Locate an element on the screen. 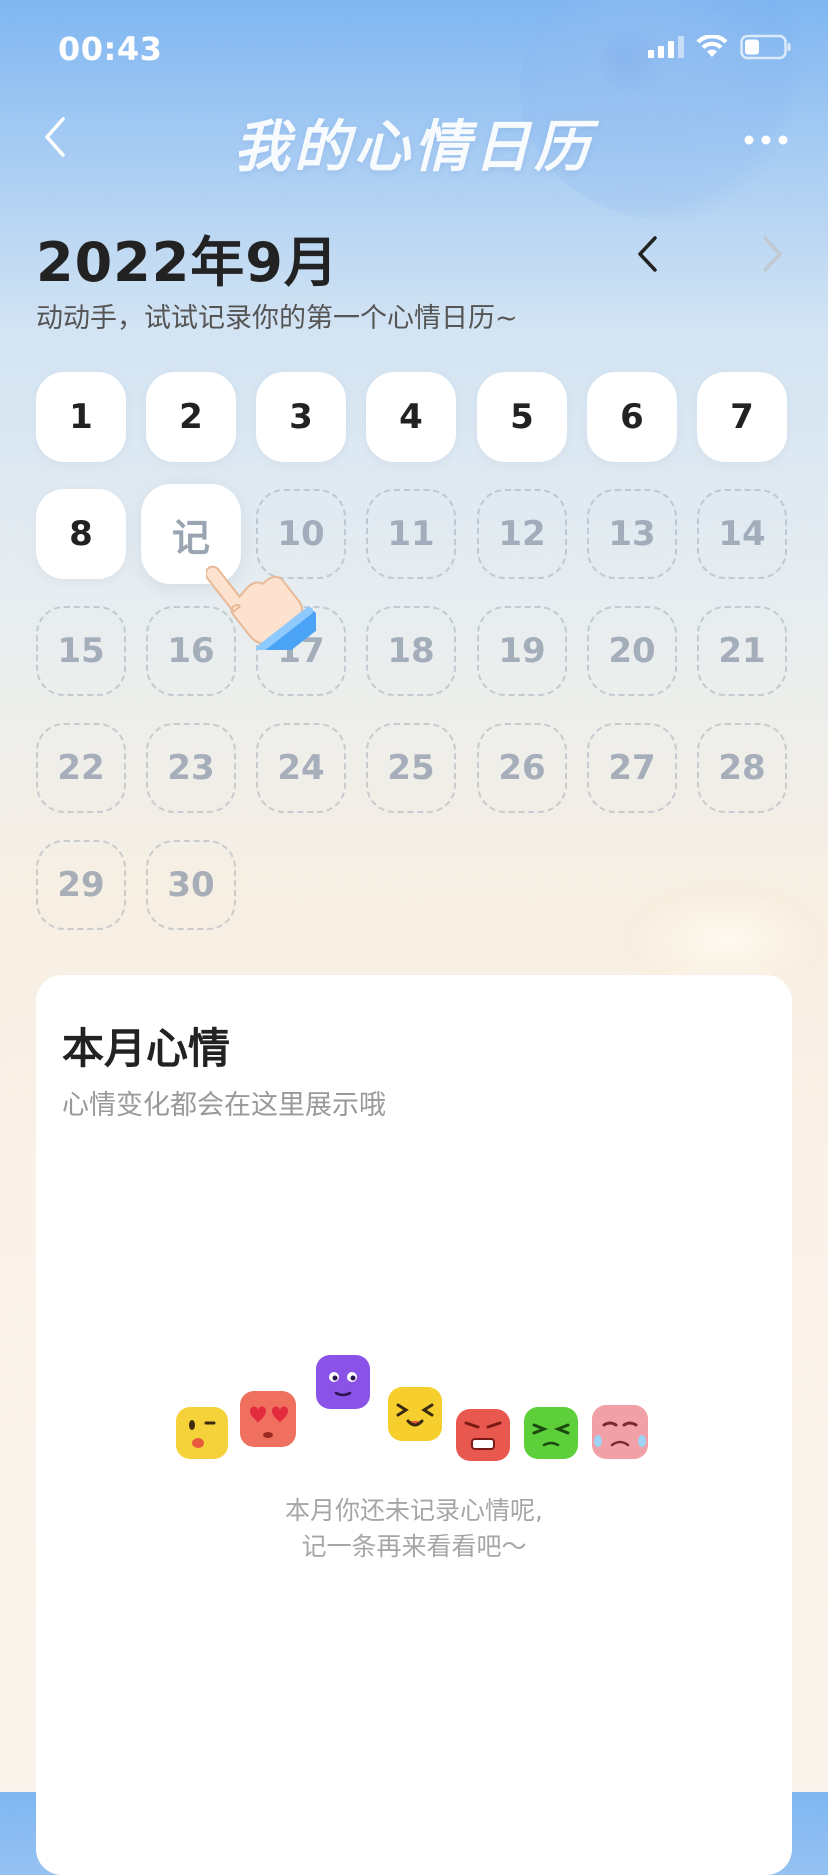  chevron-right-icon is located at coordinates (772, 254).